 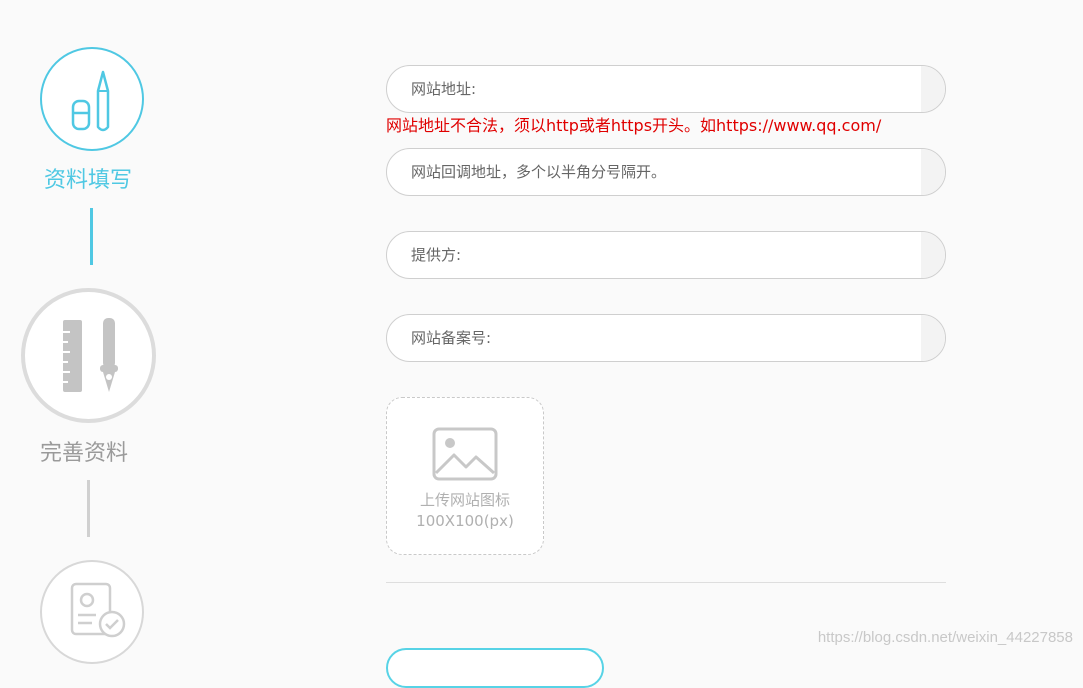 I want to click on pencil-icon, so click(x=90, y=101).